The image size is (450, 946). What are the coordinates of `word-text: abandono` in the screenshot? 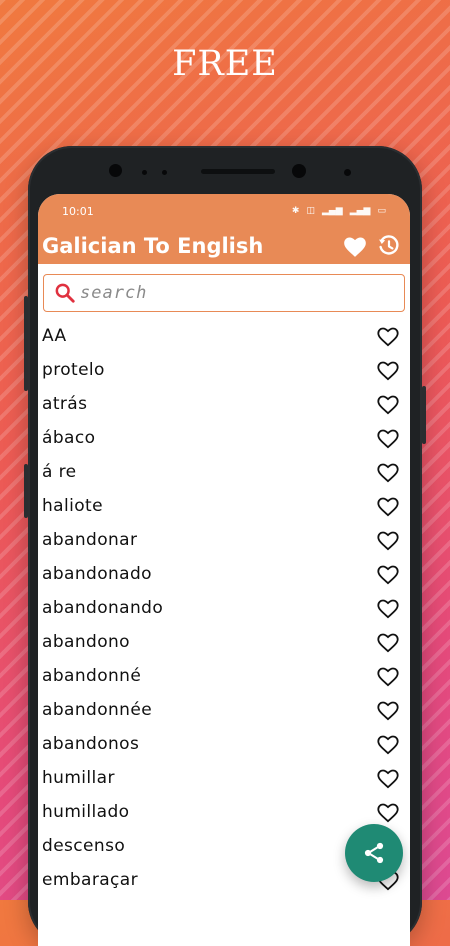 It's located at (86, 642).